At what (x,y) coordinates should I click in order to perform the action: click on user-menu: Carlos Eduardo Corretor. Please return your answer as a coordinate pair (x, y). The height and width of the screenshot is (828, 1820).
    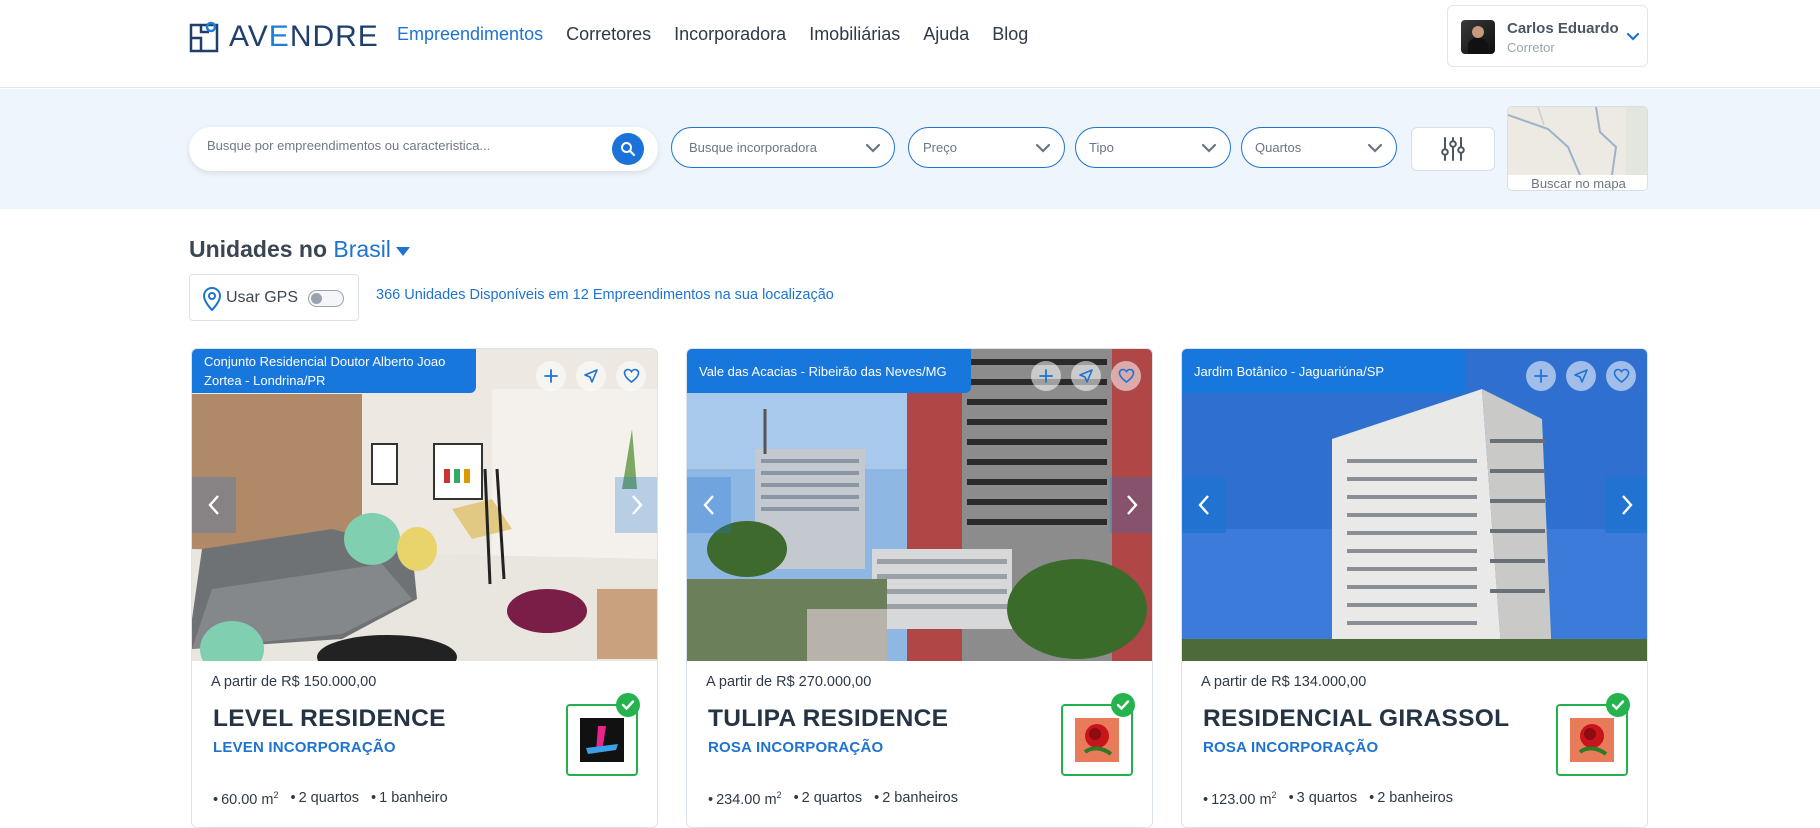
    Looking at the image, I should click on (1547, 36).